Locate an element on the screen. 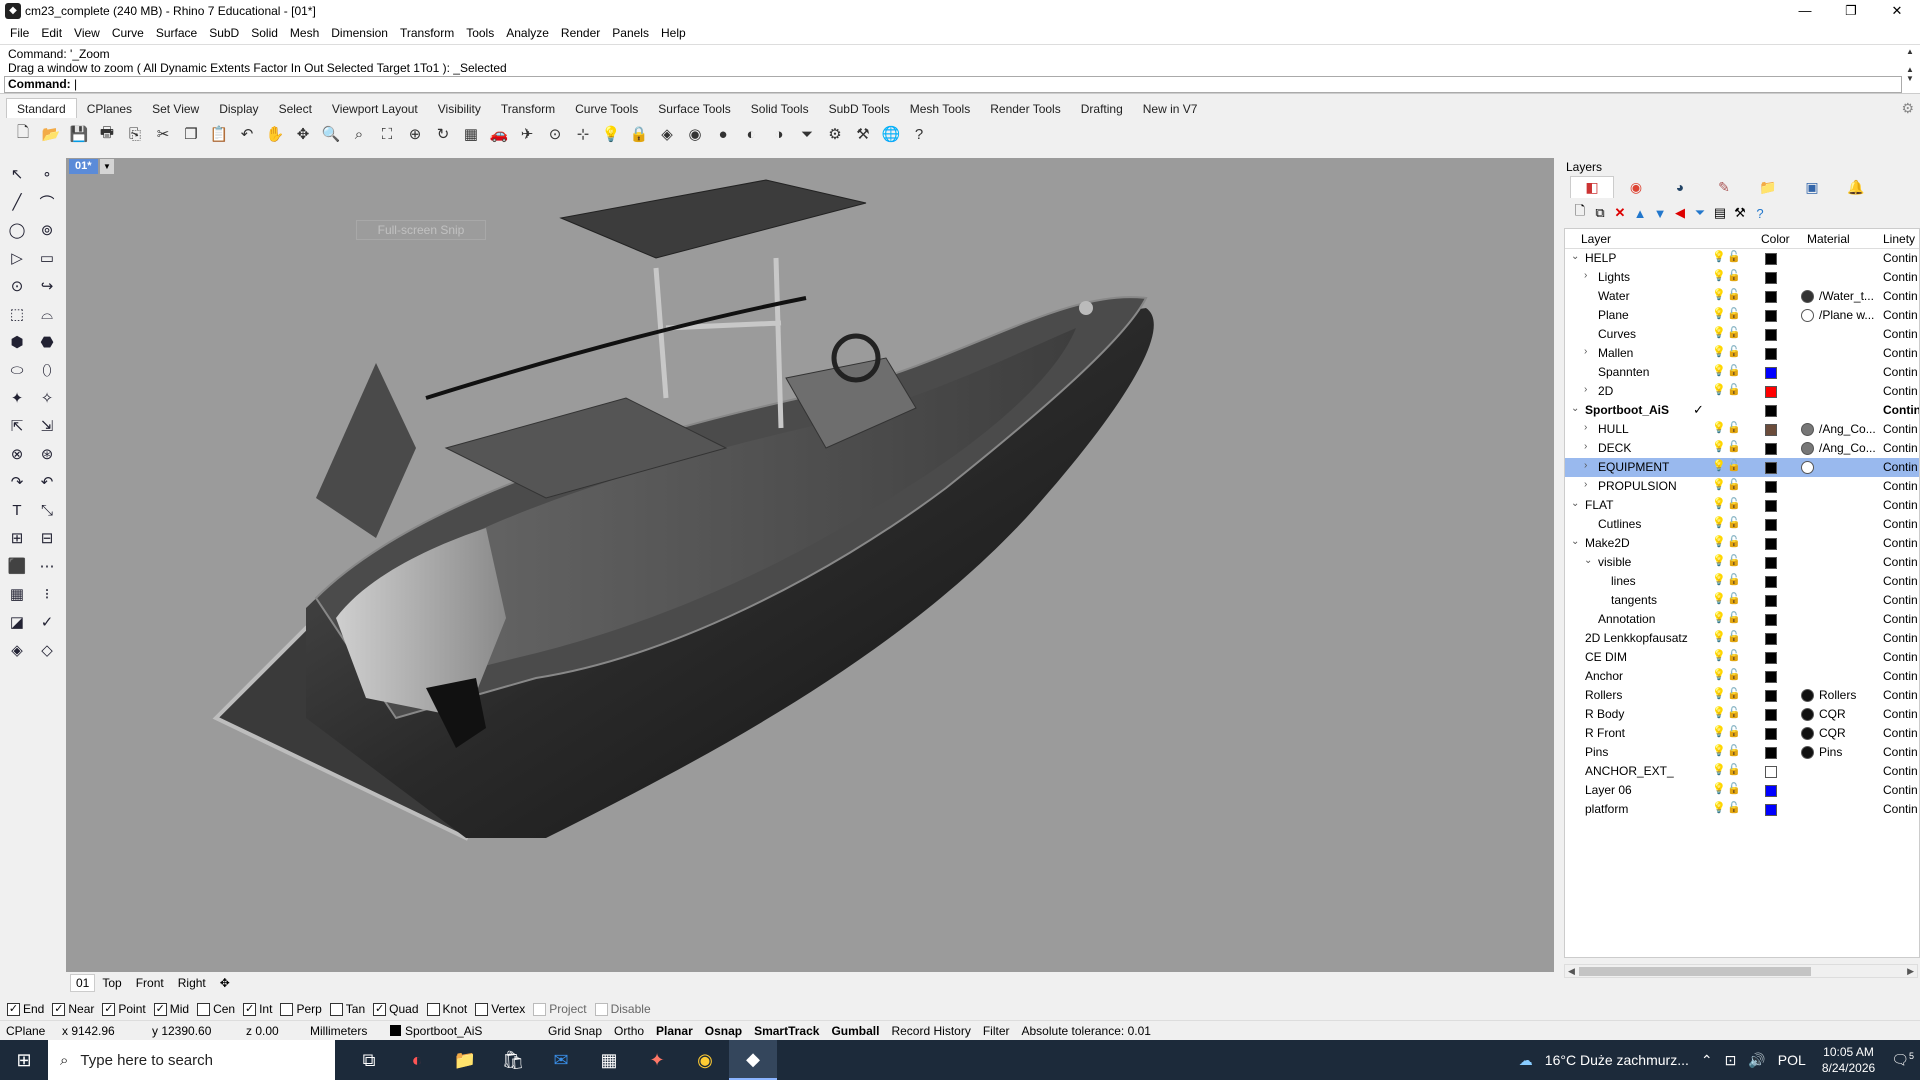 The width and height of the screenshot is (1920, 1080). command-scrollbar: ▲ ▲ ▼ is located at coordinates (1910, 70).